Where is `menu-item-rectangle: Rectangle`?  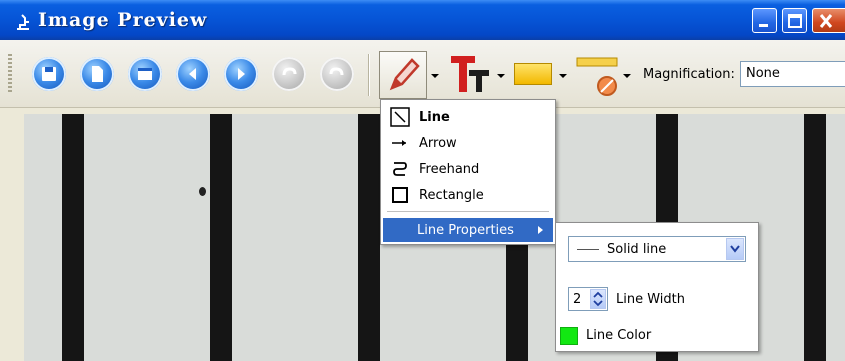
menu-item-rectangle: Rectangle is located at coordinates (468, 195).